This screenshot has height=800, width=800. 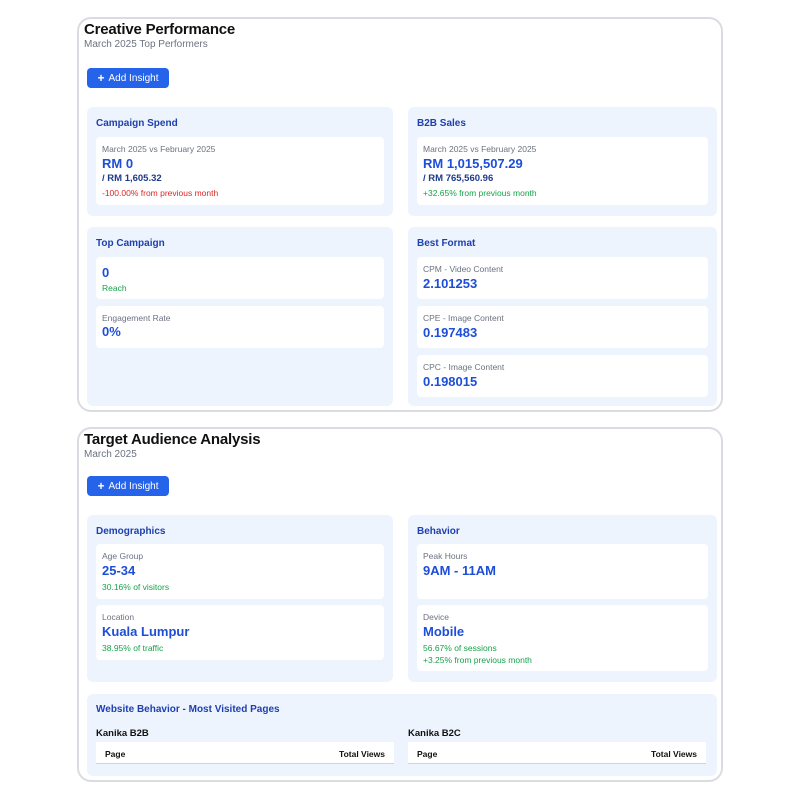 I want to click on format-label: CPC - Image Content, so click(x=464, y=367).